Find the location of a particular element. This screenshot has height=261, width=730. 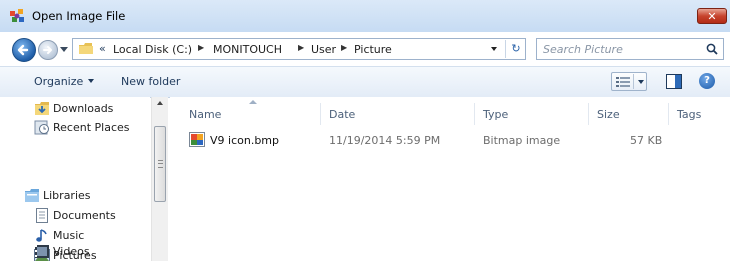

sidebar-item-label: Music is located at coordinates (69, 235).